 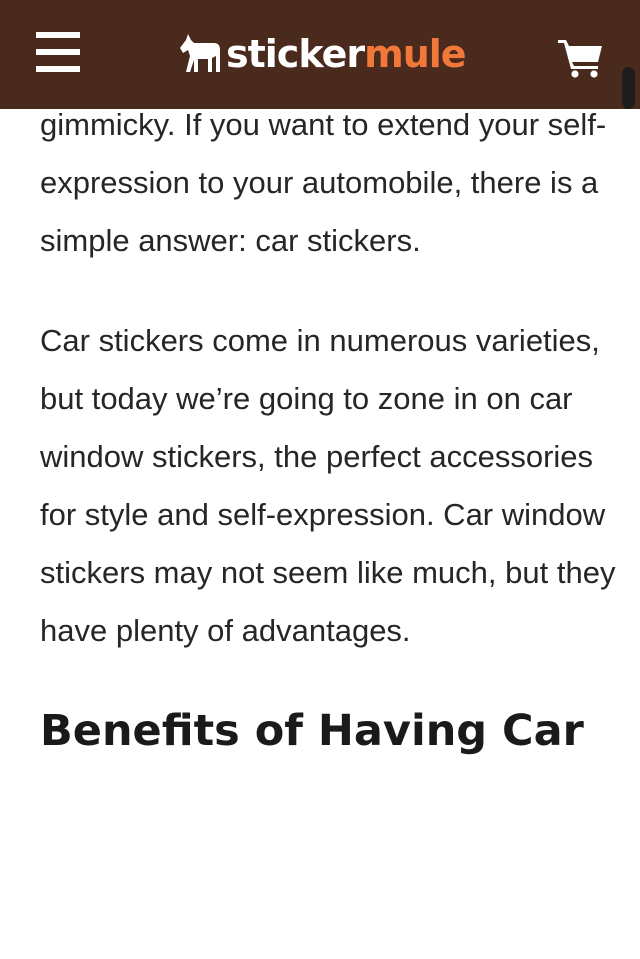 I want to click on scrollbar-thumb, so click(x=628, y=88).